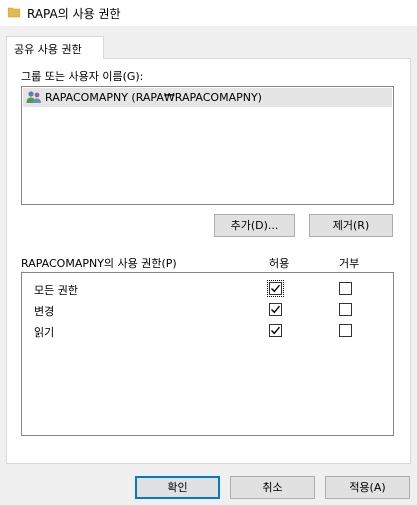 The width and height of the screenshot is (417, 505). What do you see at coordinates (74, 14) in the screenshot?
I see `window-title: RAPA의 사용 권한` at bounding box center [74, 14].